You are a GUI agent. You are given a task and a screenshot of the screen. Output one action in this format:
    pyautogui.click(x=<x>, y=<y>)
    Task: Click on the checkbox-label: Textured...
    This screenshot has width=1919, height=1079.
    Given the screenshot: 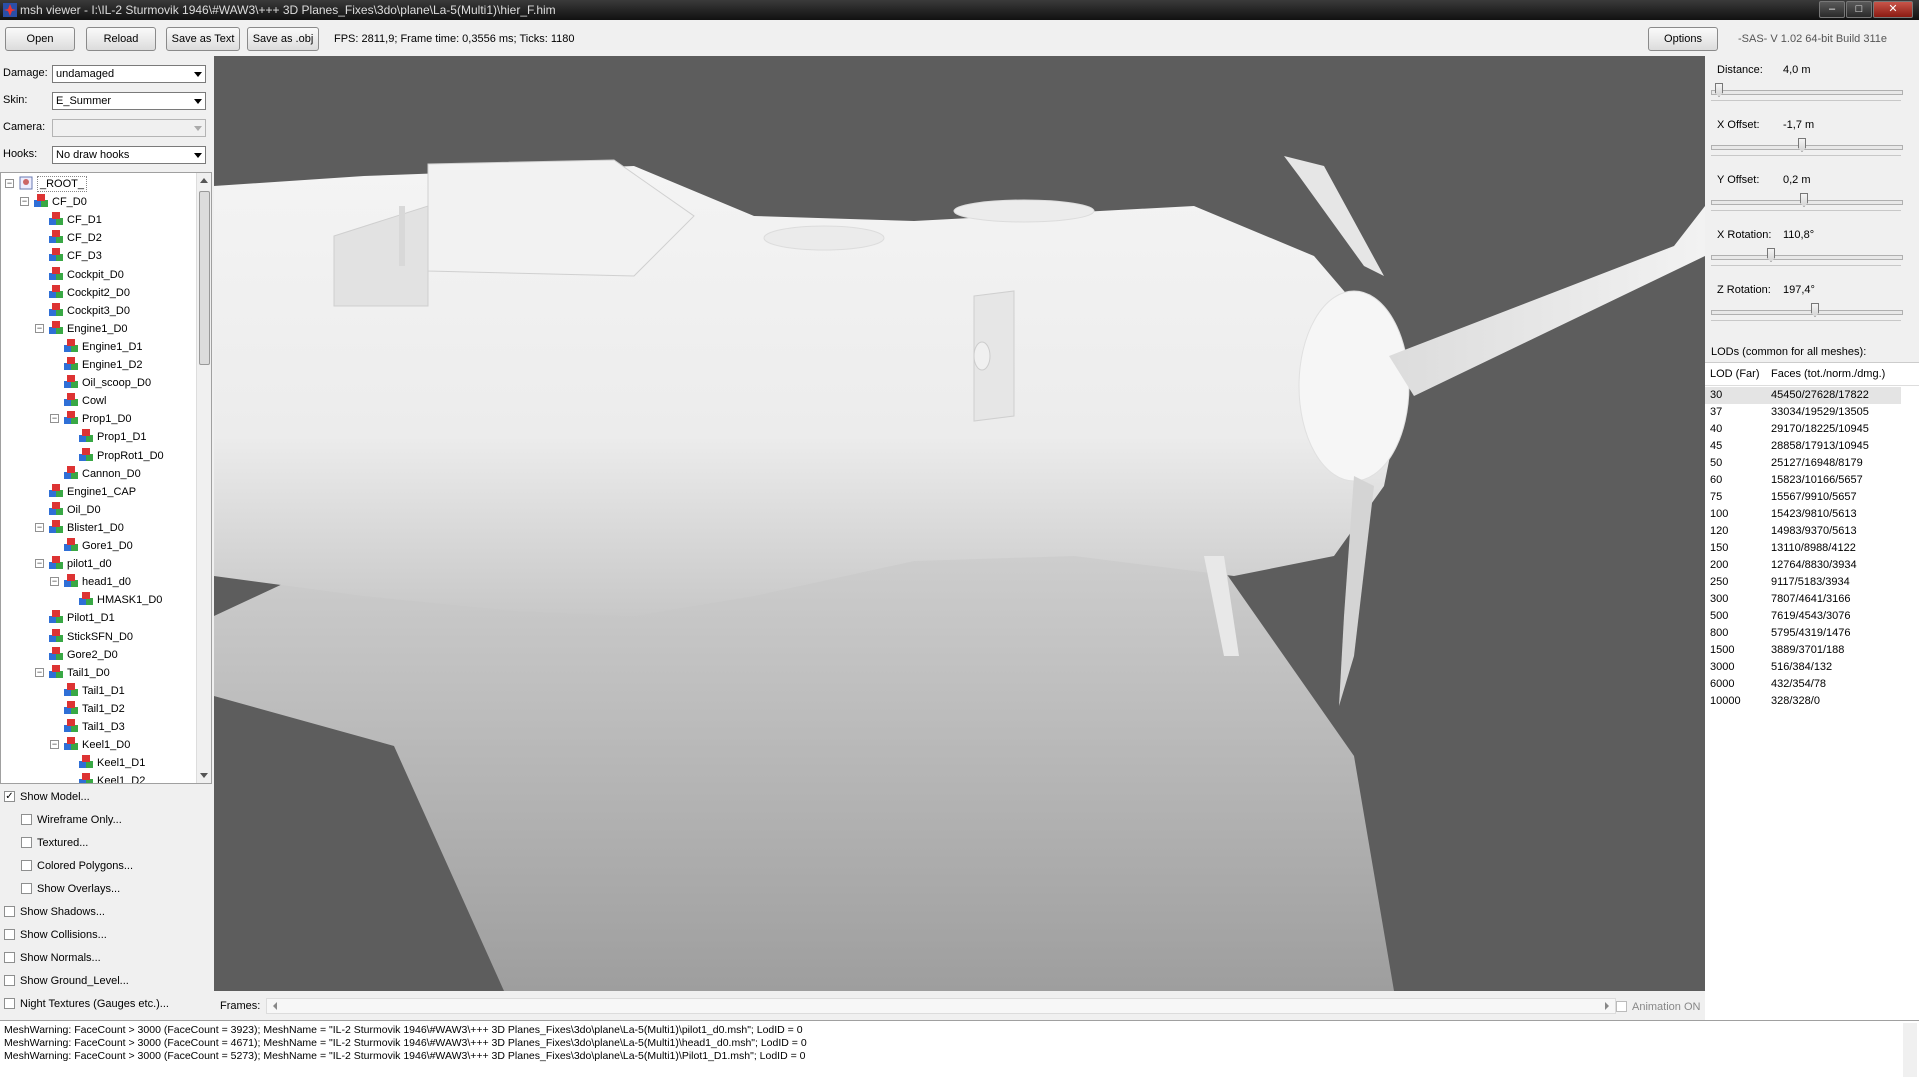 What is the action you would take?
    pyautogui.click(x=63, y=843)
    